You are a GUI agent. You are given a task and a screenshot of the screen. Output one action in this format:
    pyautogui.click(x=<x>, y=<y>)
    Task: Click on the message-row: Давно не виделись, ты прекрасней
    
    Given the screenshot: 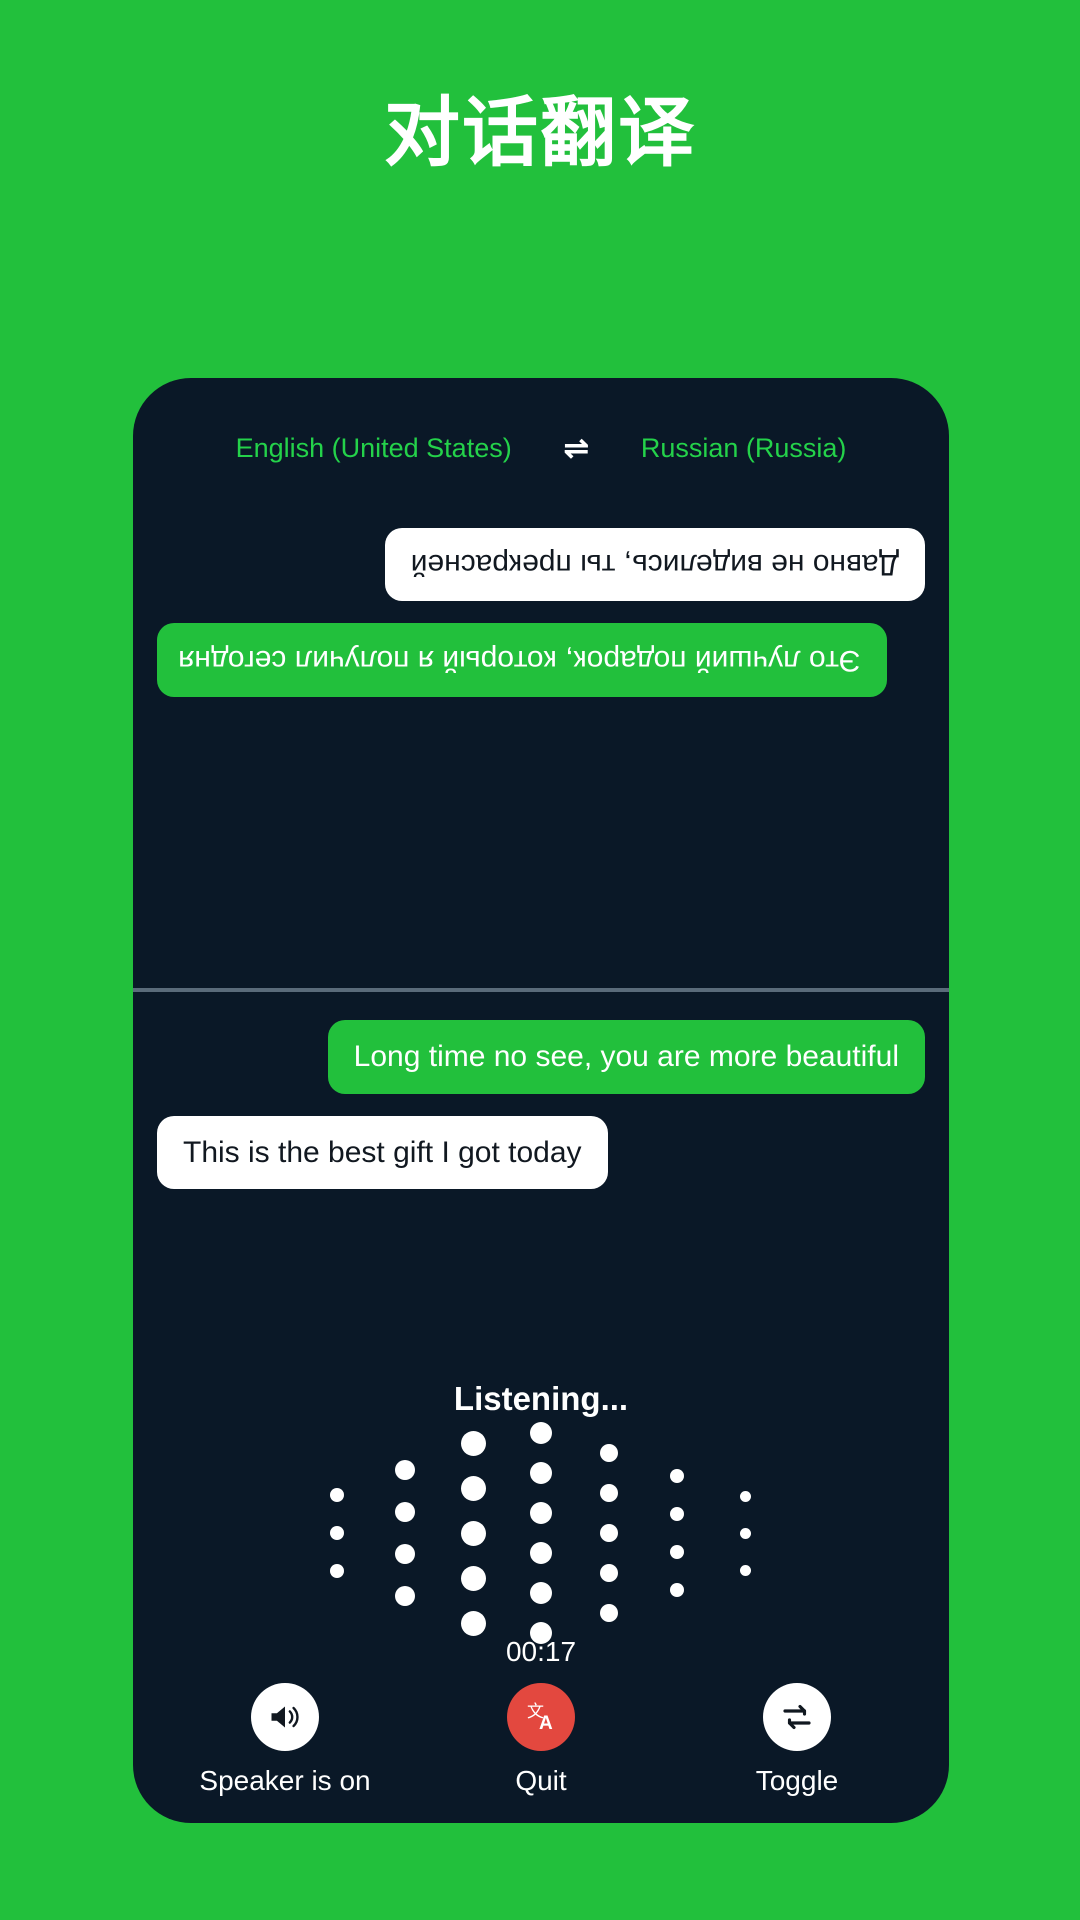 What is the action you would take?
    pyautogui.click(x=541, y=565)
    